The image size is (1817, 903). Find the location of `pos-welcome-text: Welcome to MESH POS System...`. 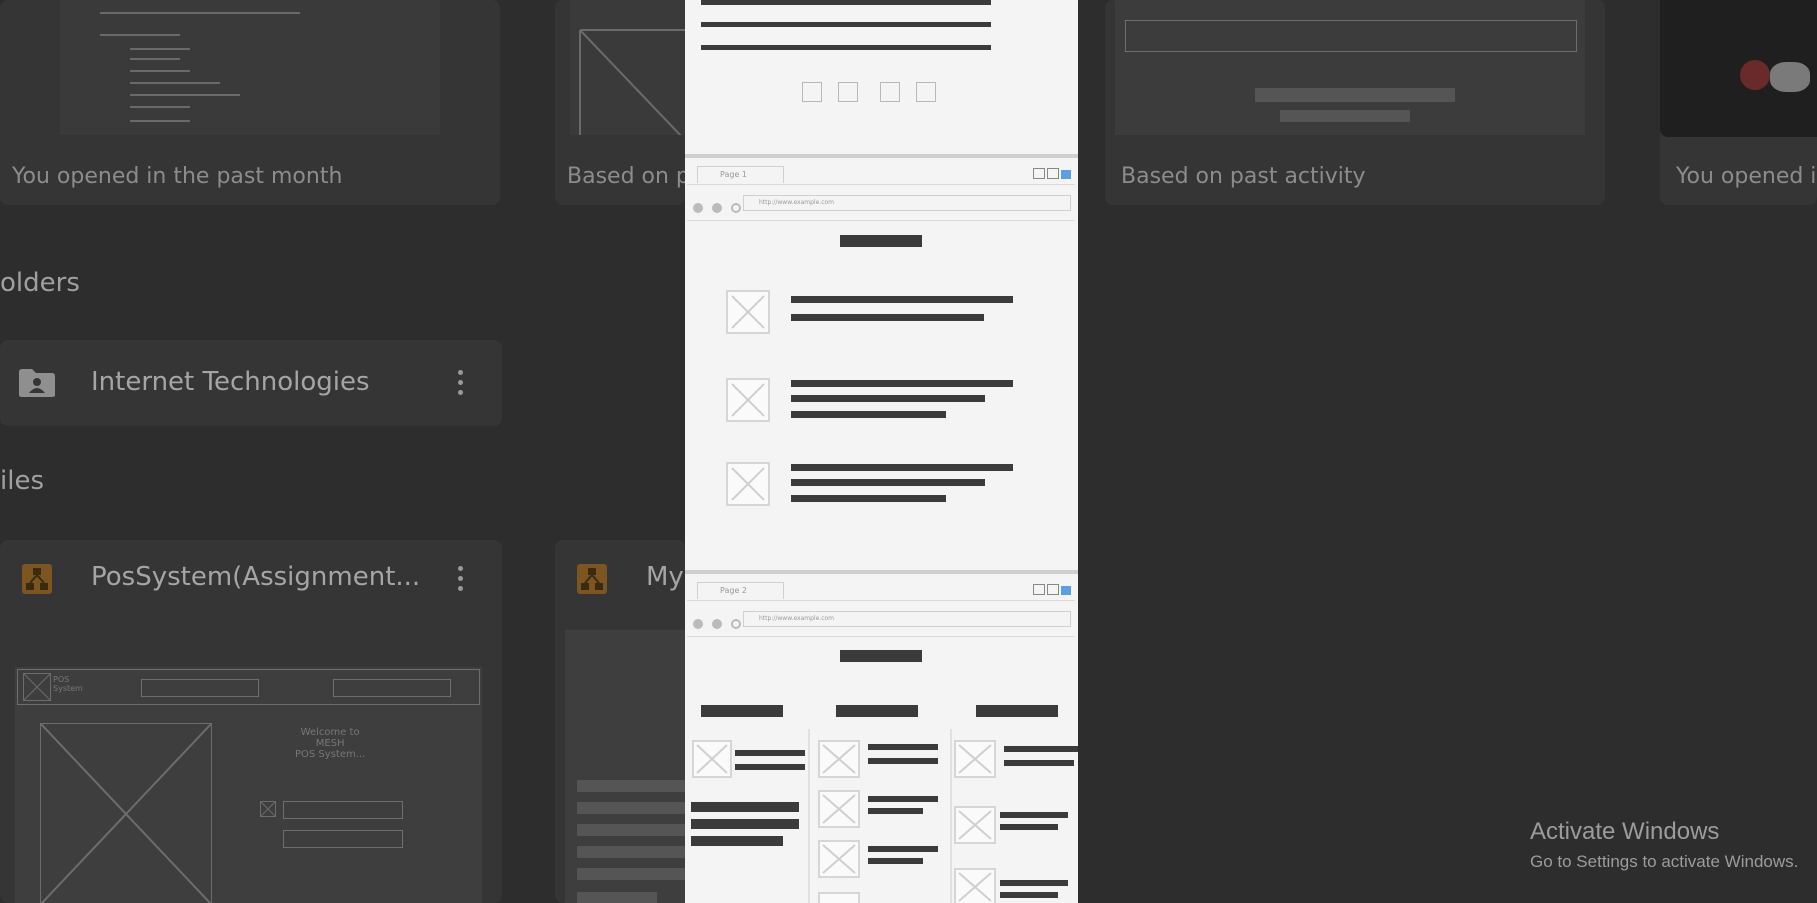

pos-welcome-text: Welcome to MESH POS System... is located at coordinates (330, 743).